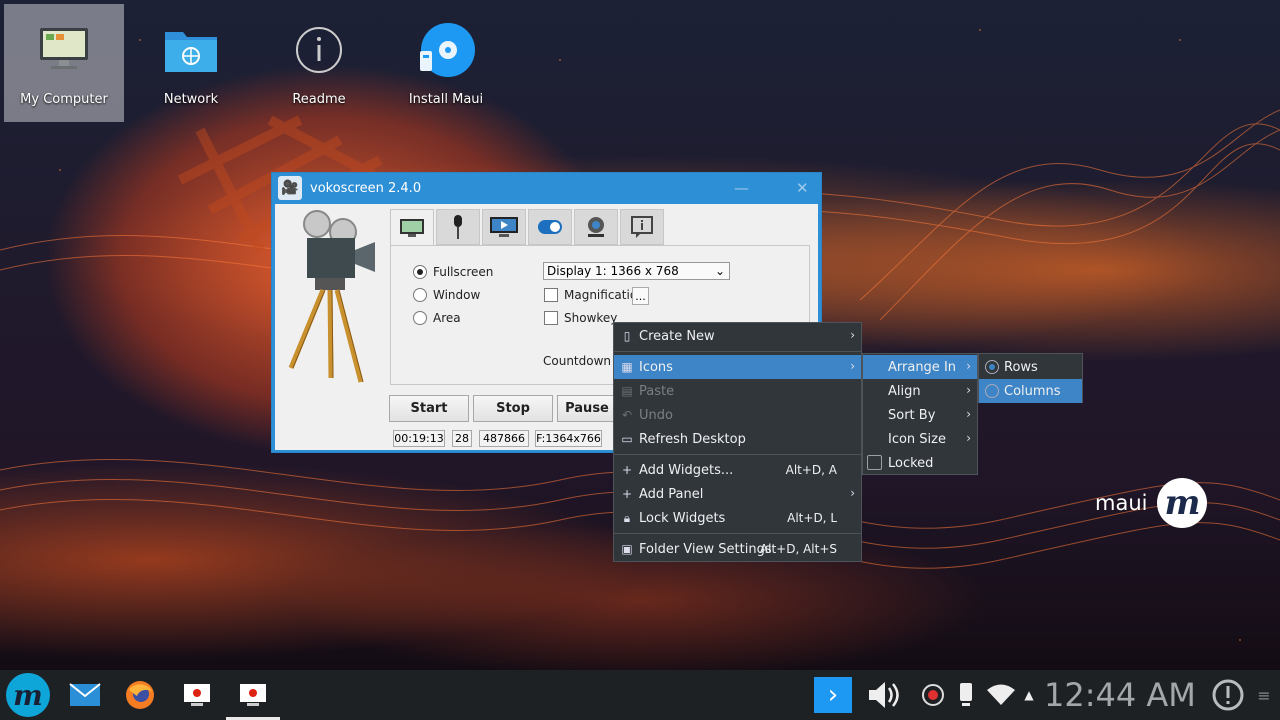  What do you see at coordinates (429, 408) in the screenshot?
I see `start-button: Start` at bounding box center [429, 408].